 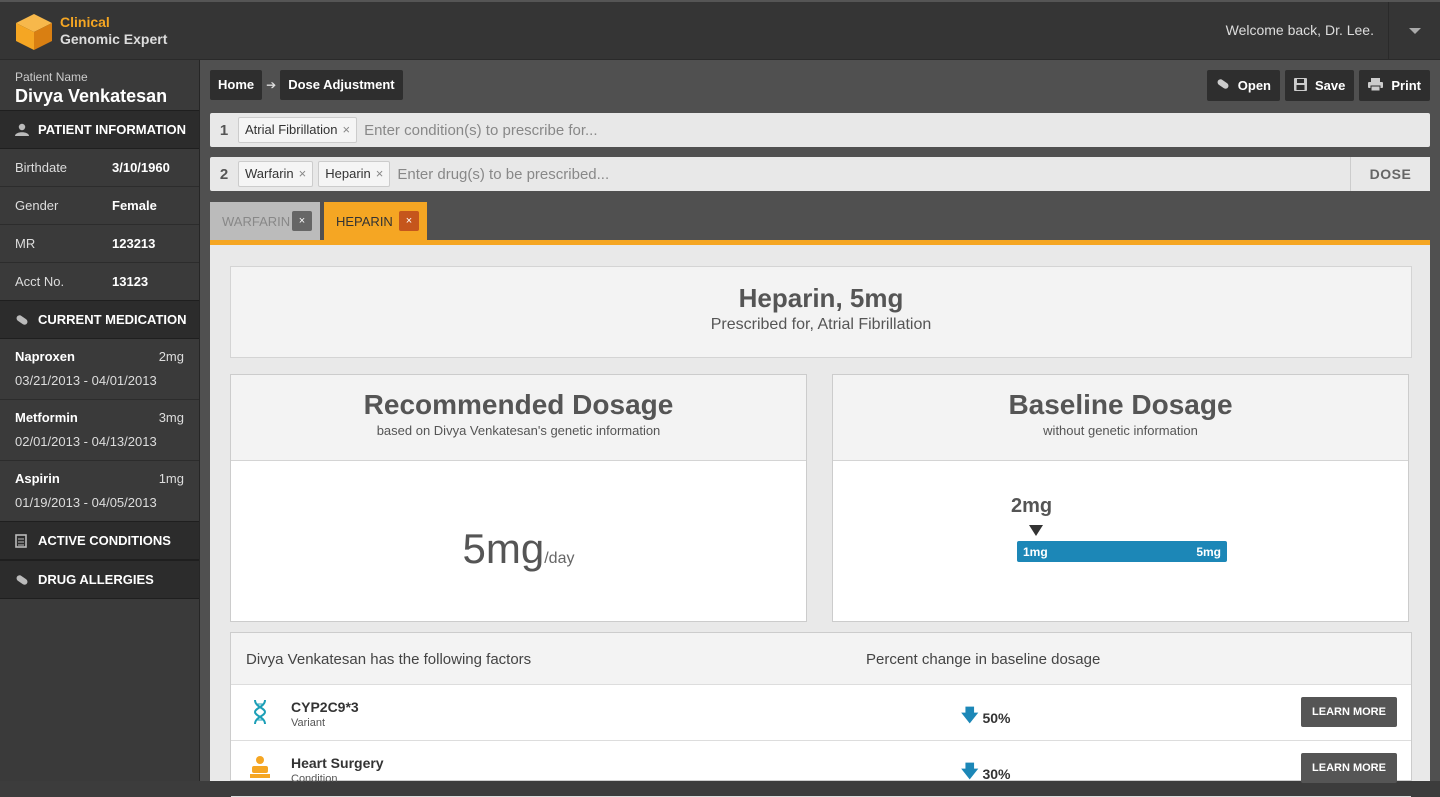 What do you see at coordinates (99, 244) in the screenshot?
I see `info-row-mr: MR 123213` at bounding box center [99, 244].